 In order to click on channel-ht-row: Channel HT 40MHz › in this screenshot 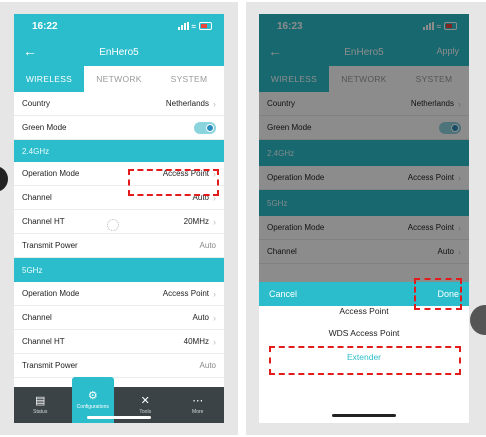, I will do `click(119, 342)`.